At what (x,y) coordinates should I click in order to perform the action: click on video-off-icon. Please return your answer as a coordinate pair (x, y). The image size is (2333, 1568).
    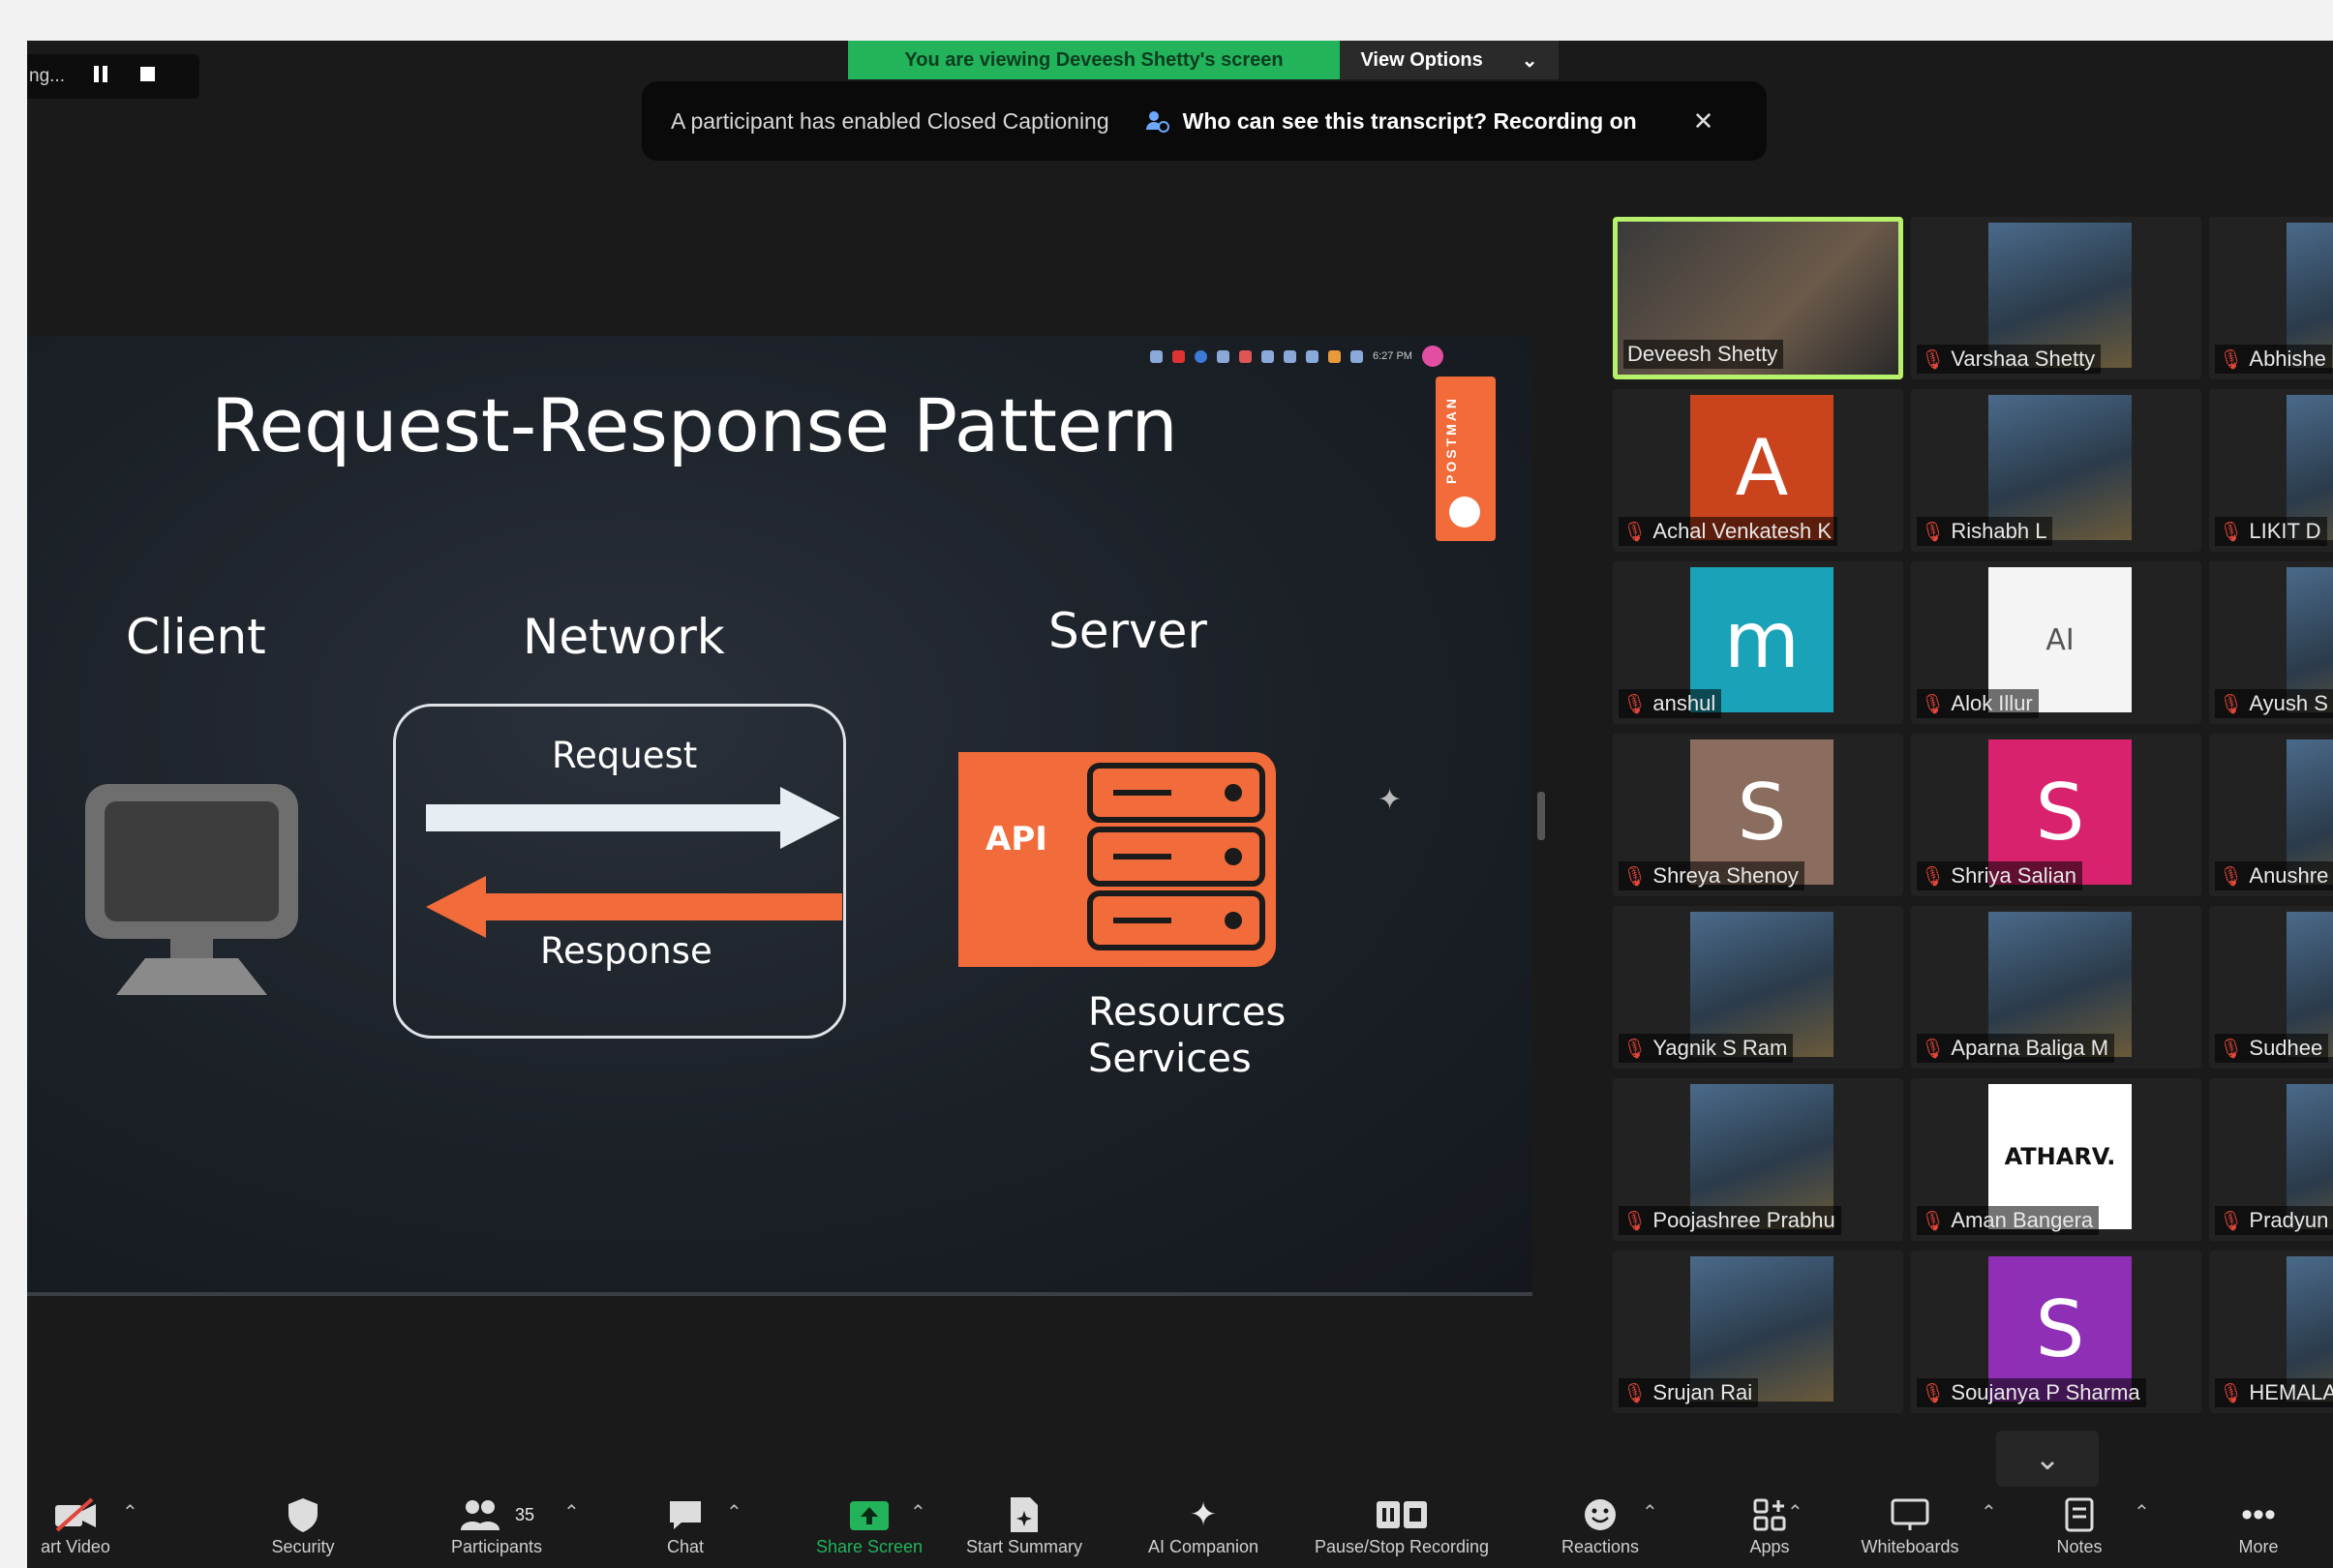
    Looking at the image, I should click on (75, 1515).